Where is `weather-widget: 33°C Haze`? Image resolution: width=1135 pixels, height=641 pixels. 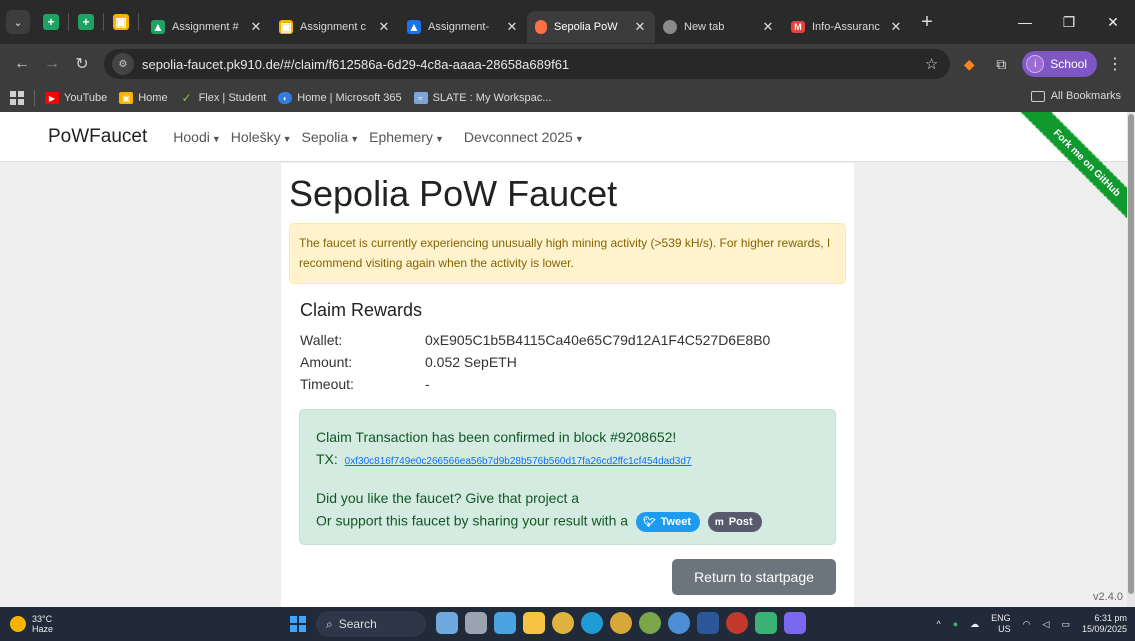
weather-widget: 33°C Haze is located at coordinates (31, 624).